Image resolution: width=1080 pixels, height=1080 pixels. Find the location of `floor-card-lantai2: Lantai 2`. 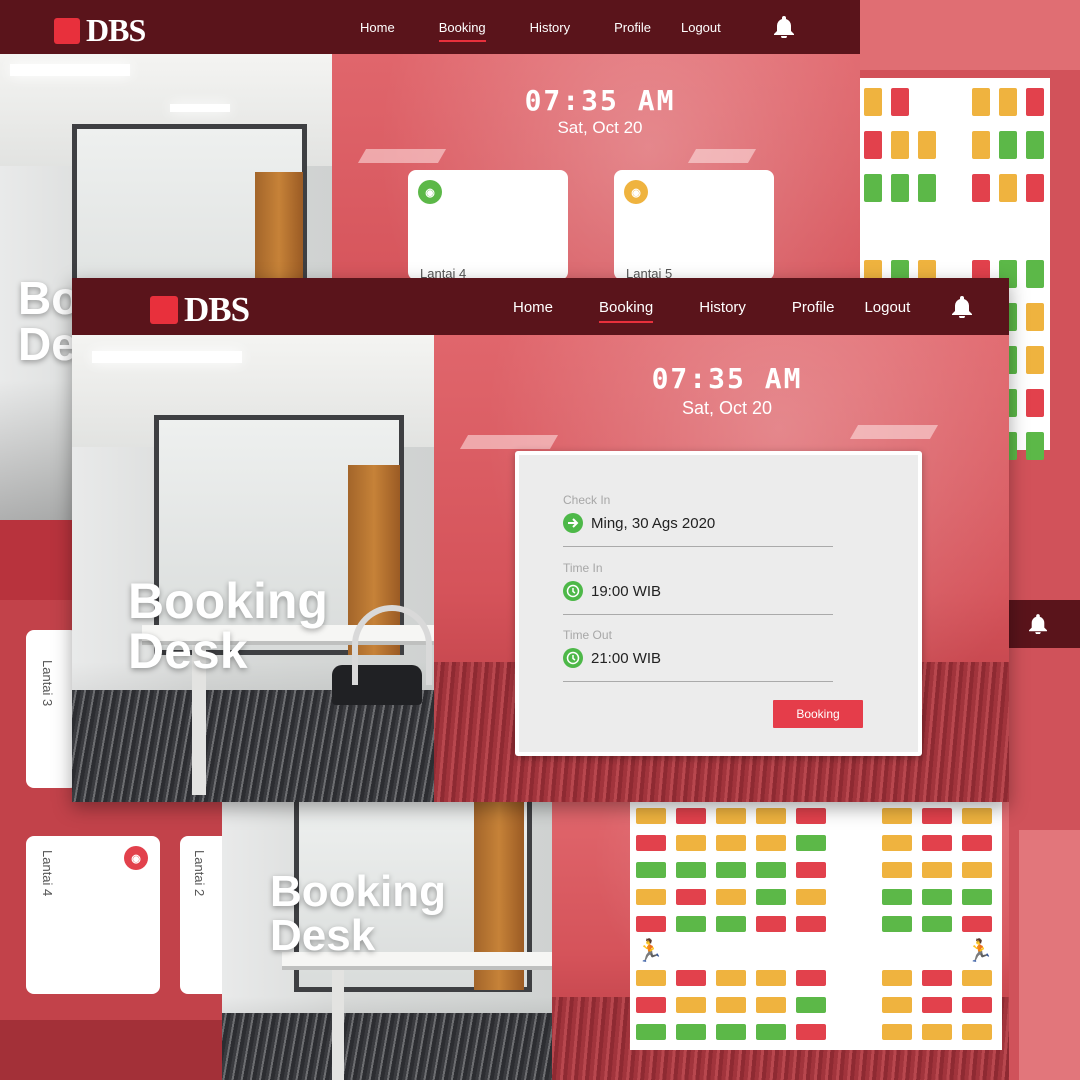

floor-card-lantai2: Lantai 2 is located at coordinates (201, 915).